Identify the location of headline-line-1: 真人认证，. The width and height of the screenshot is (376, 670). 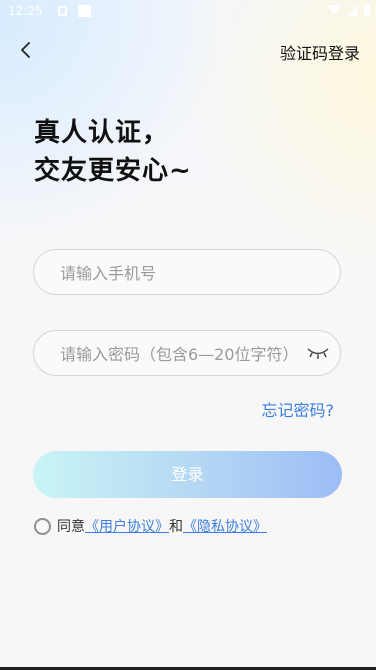
(102, 133).